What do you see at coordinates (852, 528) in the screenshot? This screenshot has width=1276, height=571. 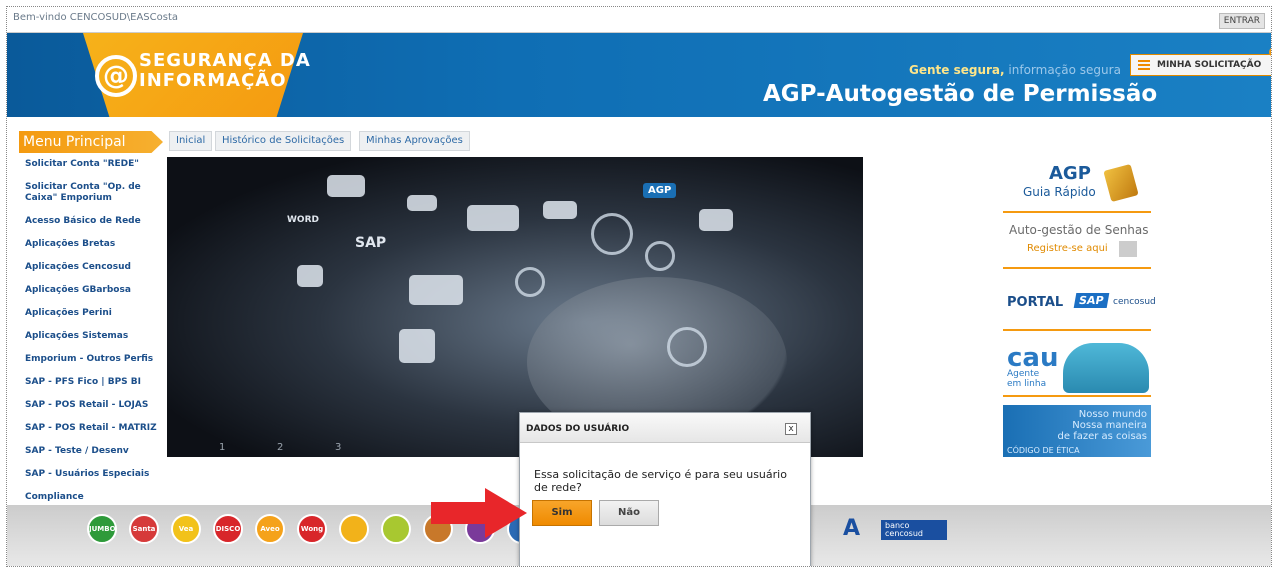 I see `brand-a-logo: A` at bounding box center [852, 528].